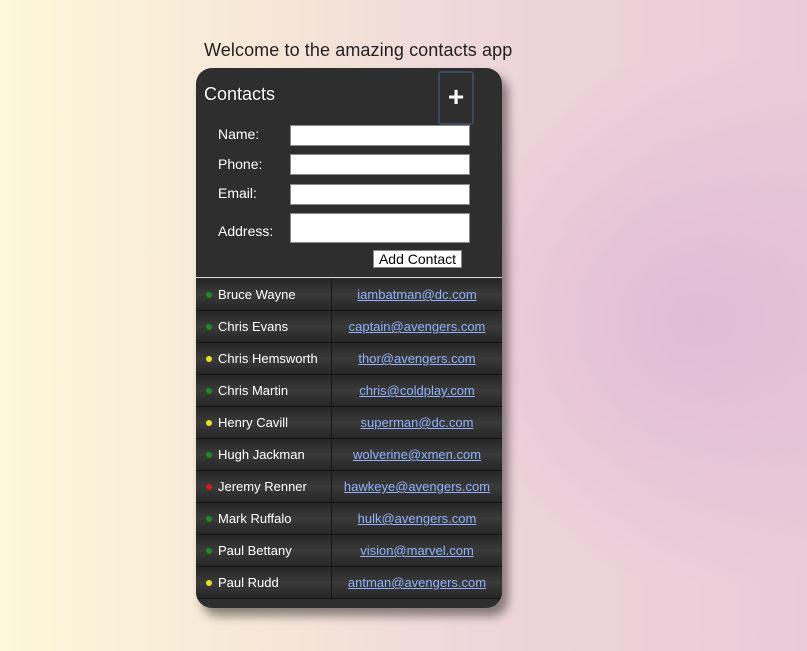 The width and height of the screenshot is (807, 651). What do you see at coordinates (246, 231) in the screenshot?
I see `address-label: Address:` at bounding box center [246, 231].